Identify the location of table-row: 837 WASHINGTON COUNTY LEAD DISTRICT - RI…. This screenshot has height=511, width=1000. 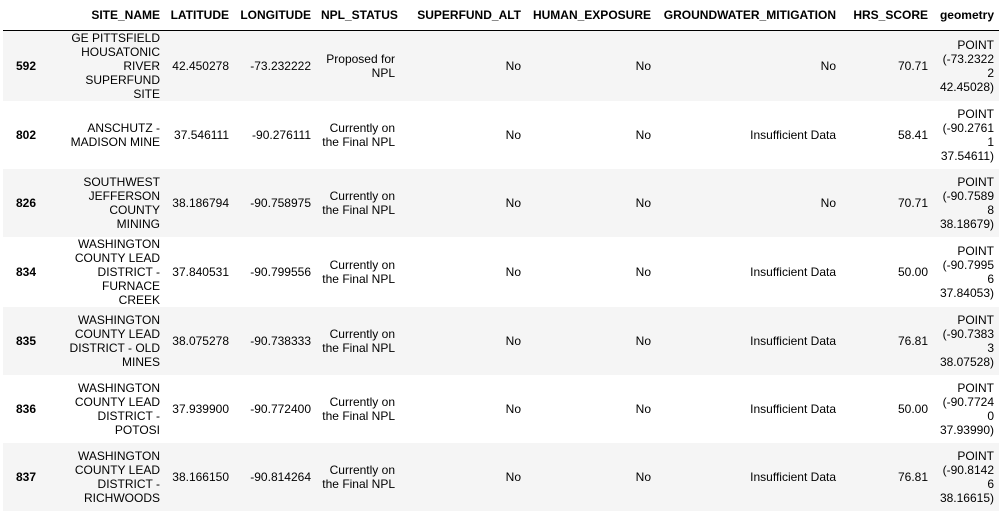
(501, 477).